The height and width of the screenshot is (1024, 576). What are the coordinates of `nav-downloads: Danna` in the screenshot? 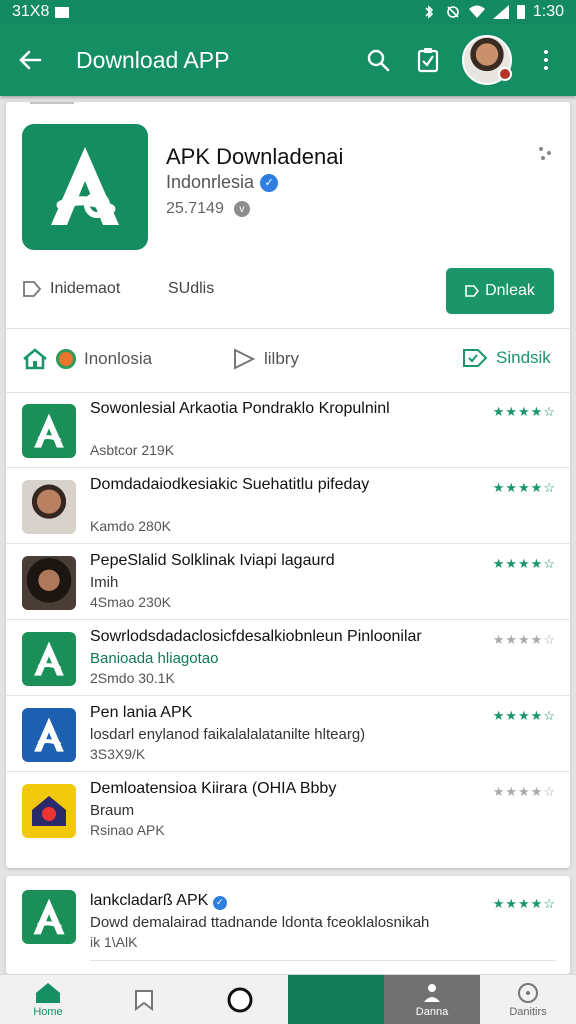 It's located at (432, 999).